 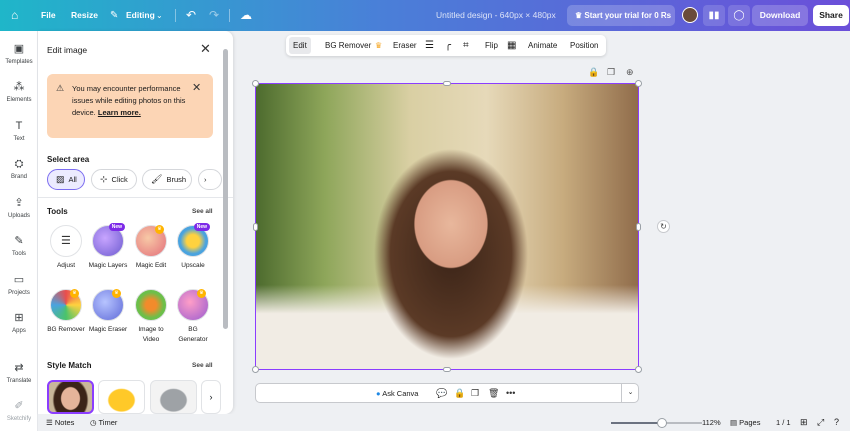 I want to click on design-title: Untitled design - 640px × 480px, so click(x=496, y=15).